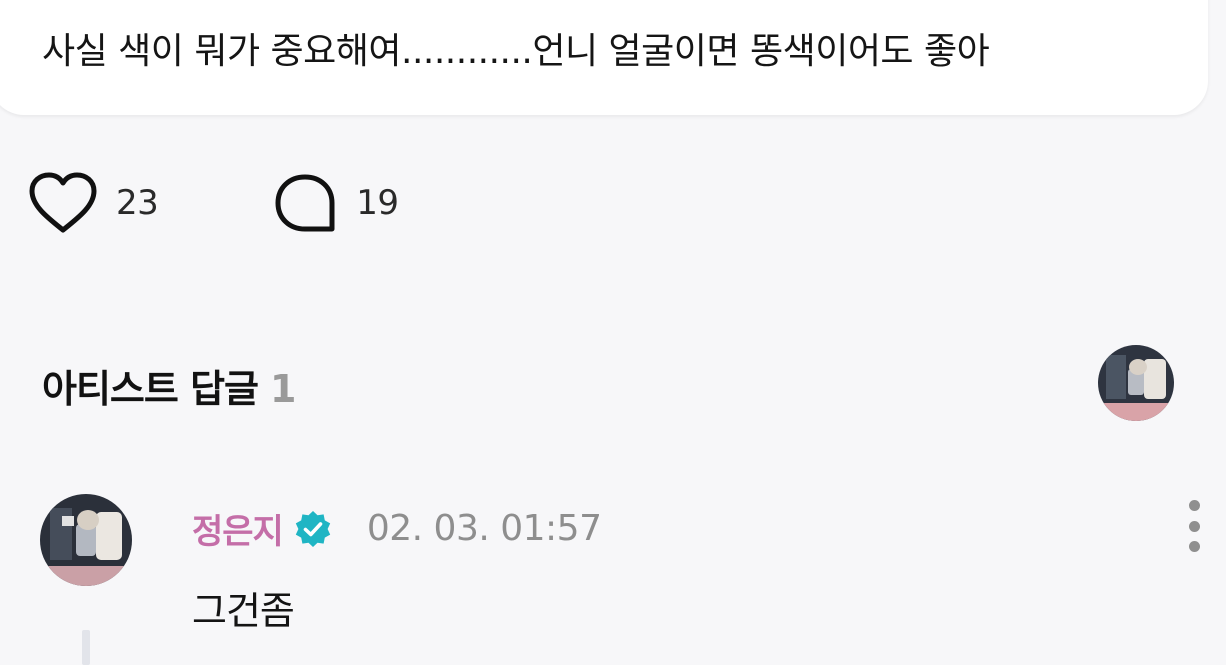  What do you see at coordinates (243, 611) in the screenshot?
I see `comment-body: 그건좀` at bounding box center [243, 611].